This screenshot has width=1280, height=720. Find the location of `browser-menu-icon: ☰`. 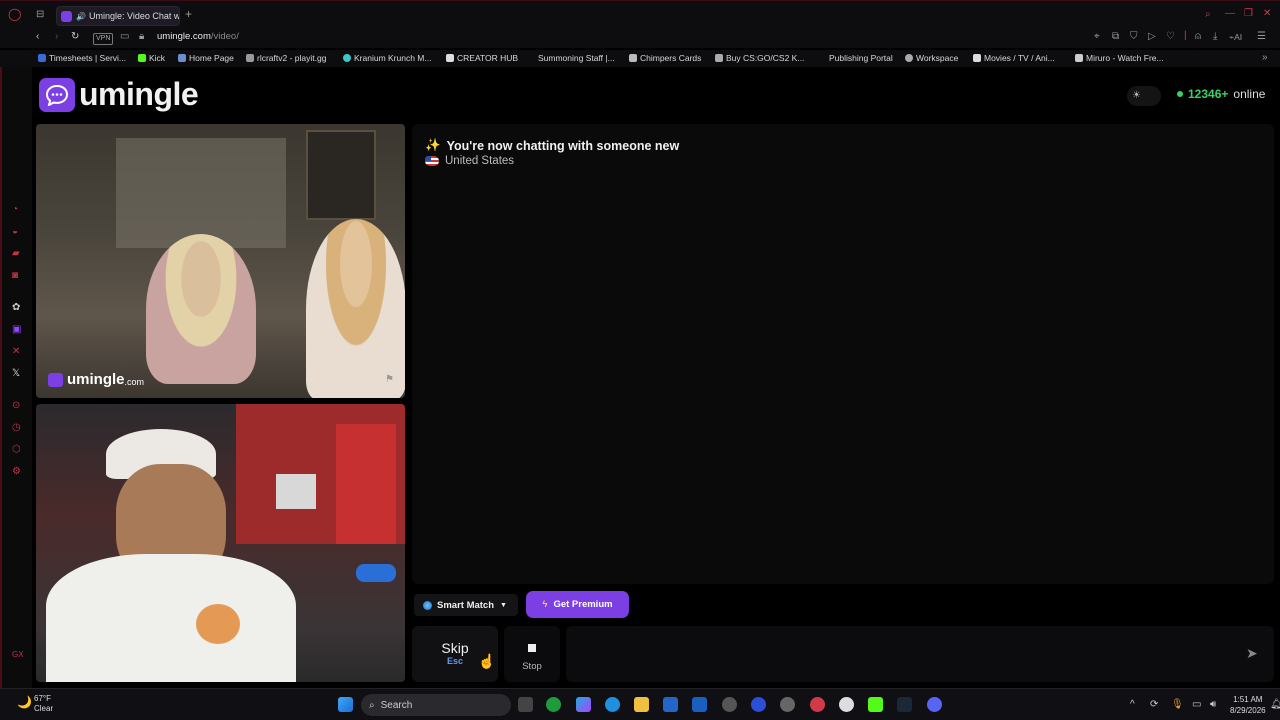

browser-menu-icon: ☰ is located at coordinates (1261, 37).